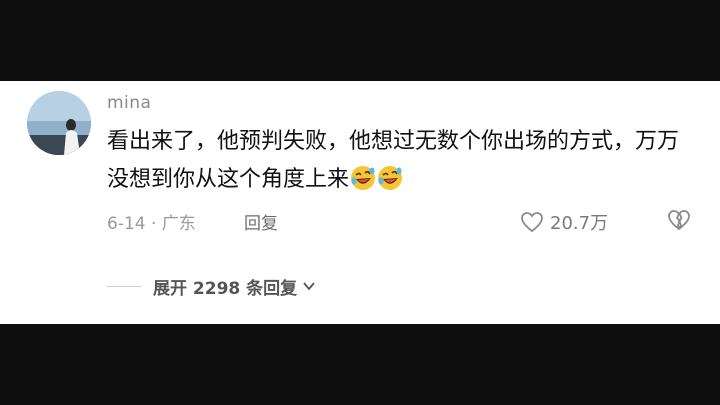 The height and width of the screenshot is (405, 720). I want to click on comment-date-location: 6-14 · 广东, so click(151, 224).